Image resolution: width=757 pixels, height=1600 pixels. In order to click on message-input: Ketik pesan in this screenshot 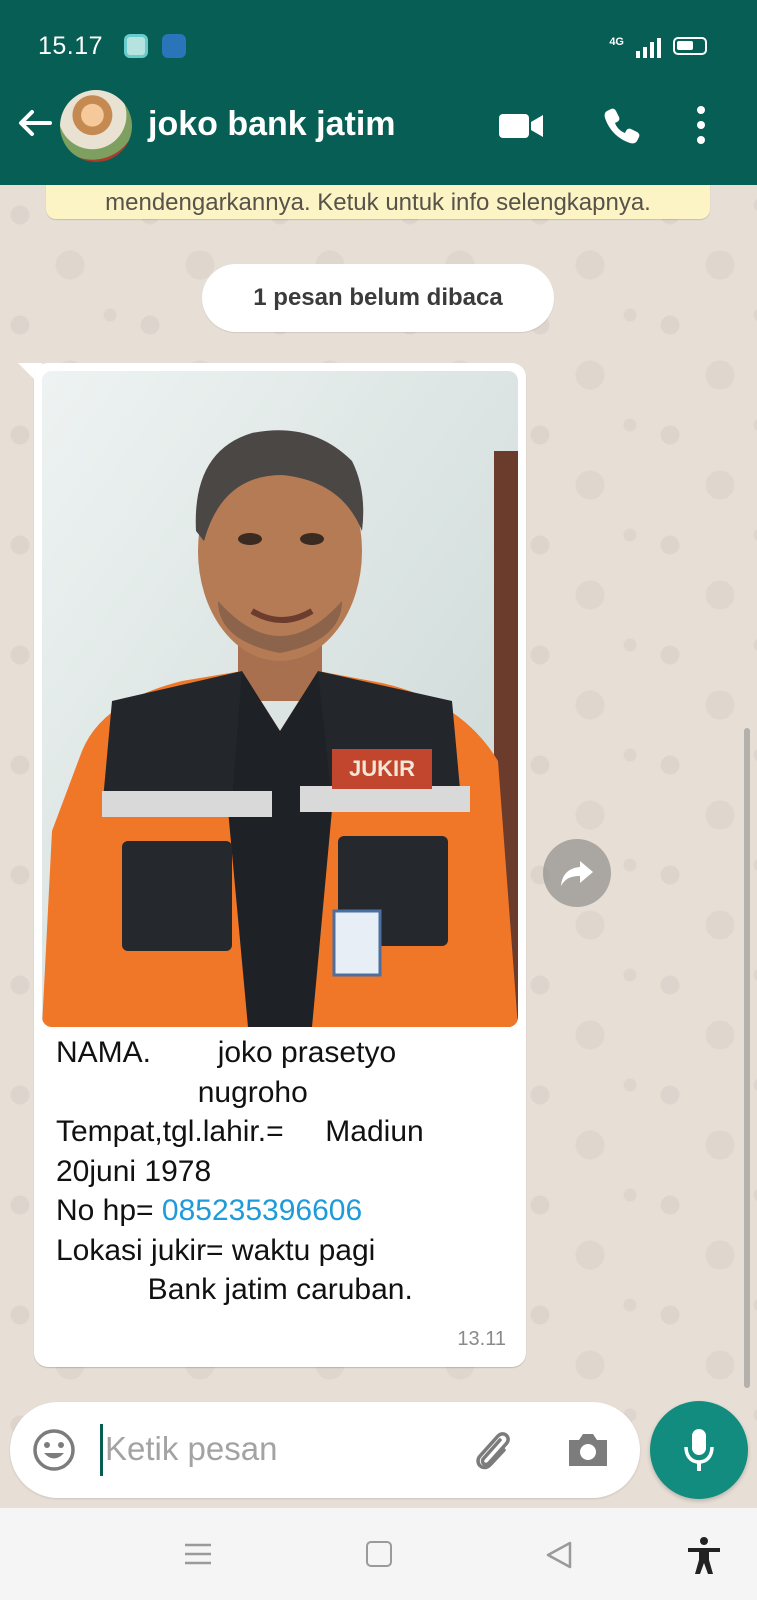, I will do `click(191, 1449)`.